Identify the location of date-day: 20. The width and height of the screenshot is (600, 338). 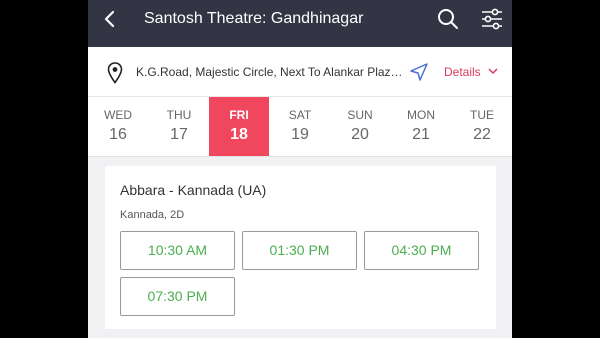
(360, 134).